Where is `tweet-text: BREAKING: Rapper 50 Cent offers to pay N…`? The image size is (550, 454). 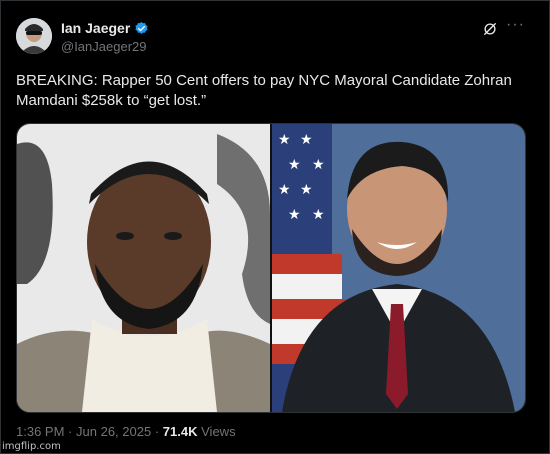 tweet-text: BREAKING: Rapper 50 Cent offers to pay N… is located at coordinates (264, 90).